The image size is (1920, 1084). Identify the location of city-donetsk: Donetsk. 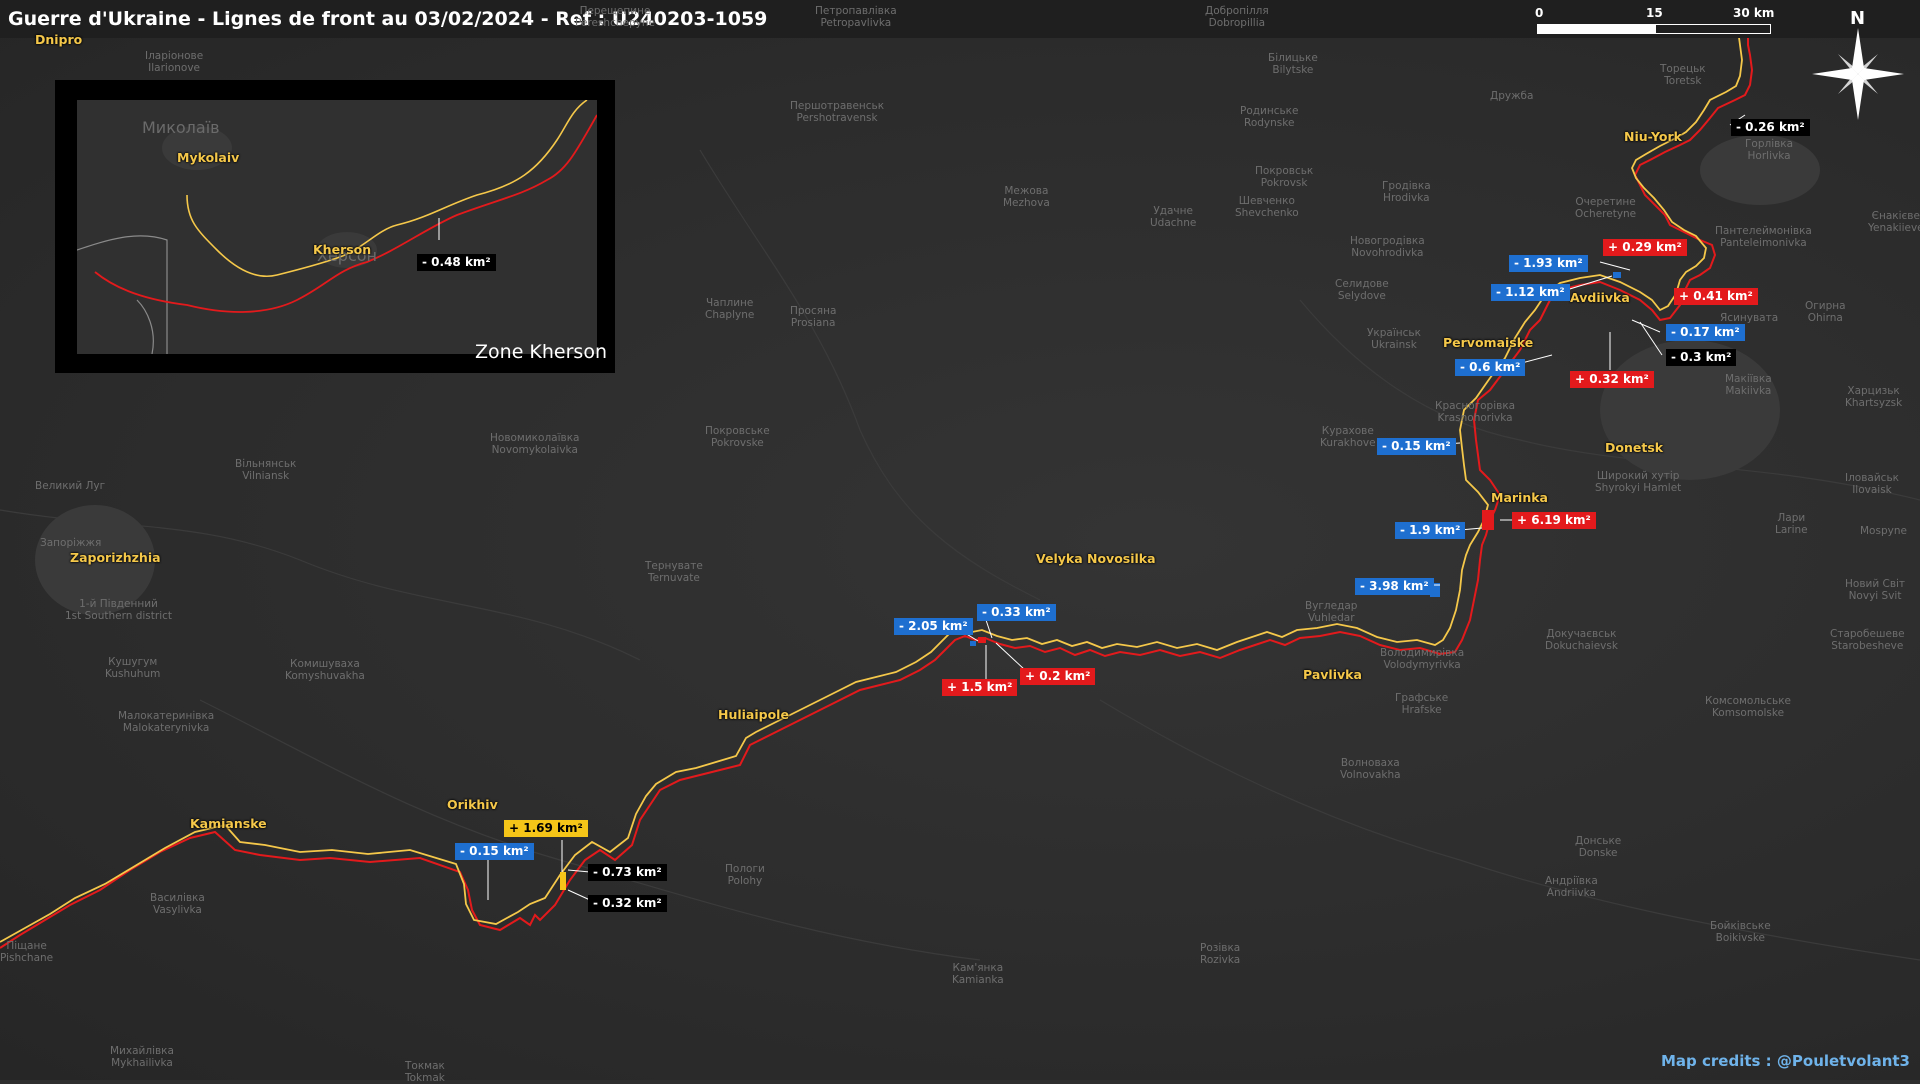
(1634, 447).